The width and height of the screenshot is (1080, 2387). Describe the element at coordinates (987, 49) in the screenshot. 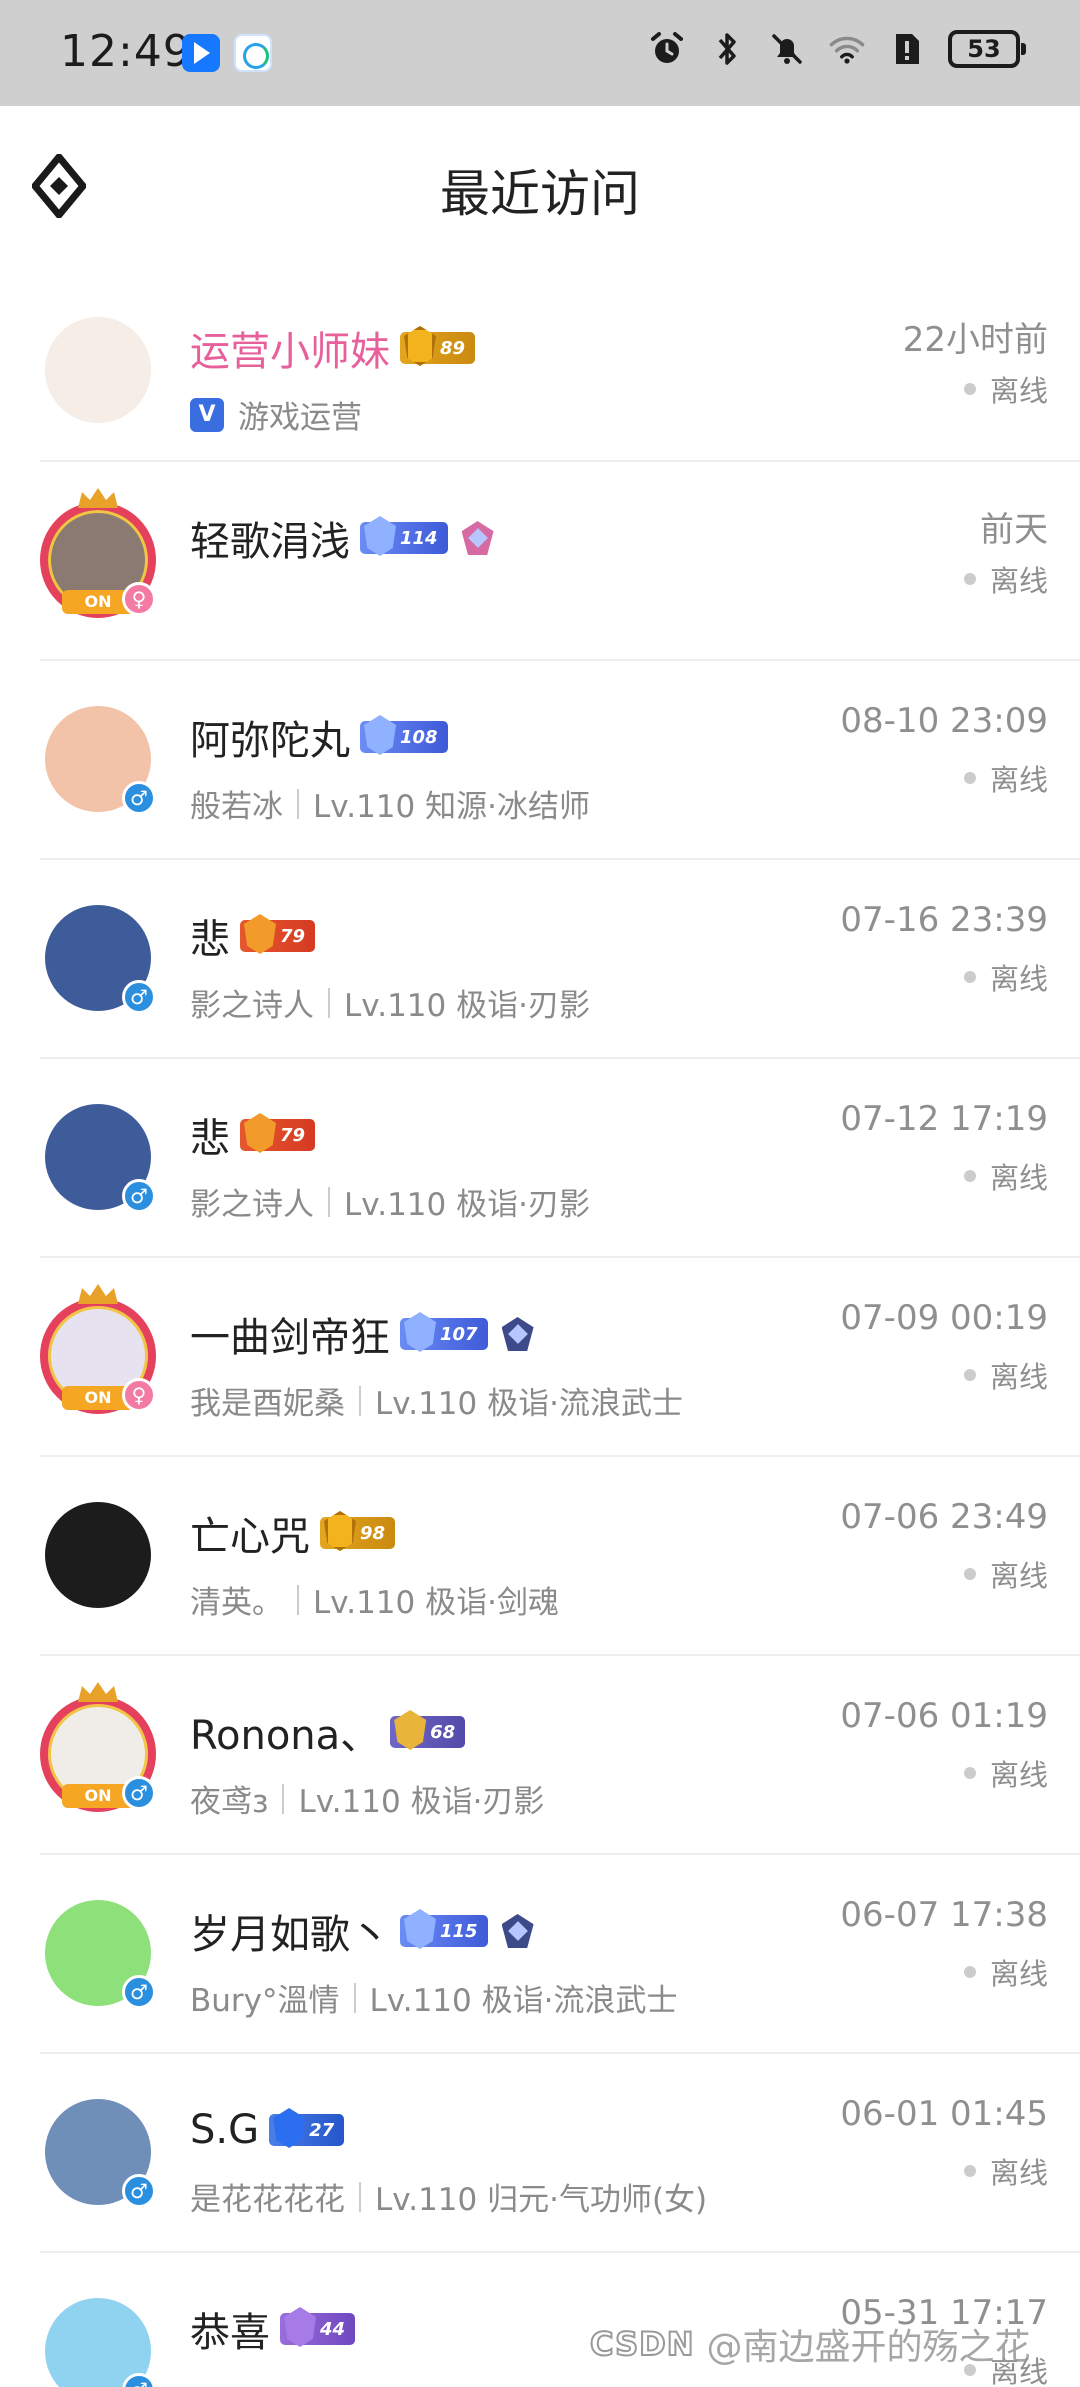

I see `battery-indicator: 53` at that location.